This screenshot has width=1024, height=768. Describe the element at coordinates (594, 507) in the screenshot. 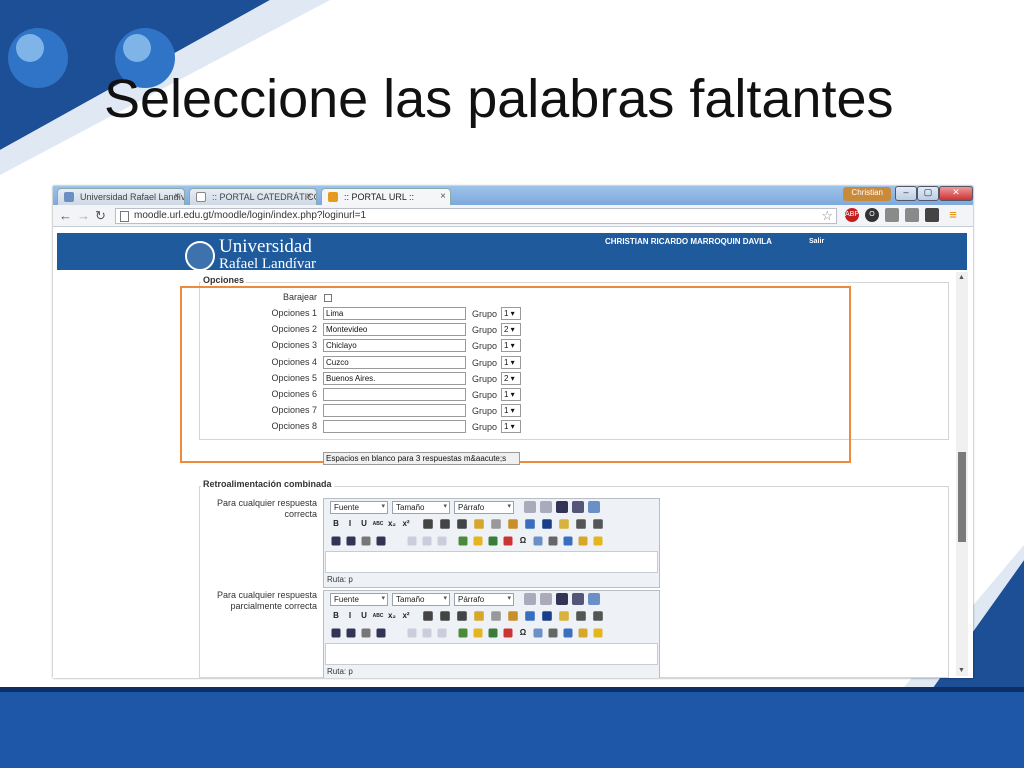

I see `image-icon` at that location.